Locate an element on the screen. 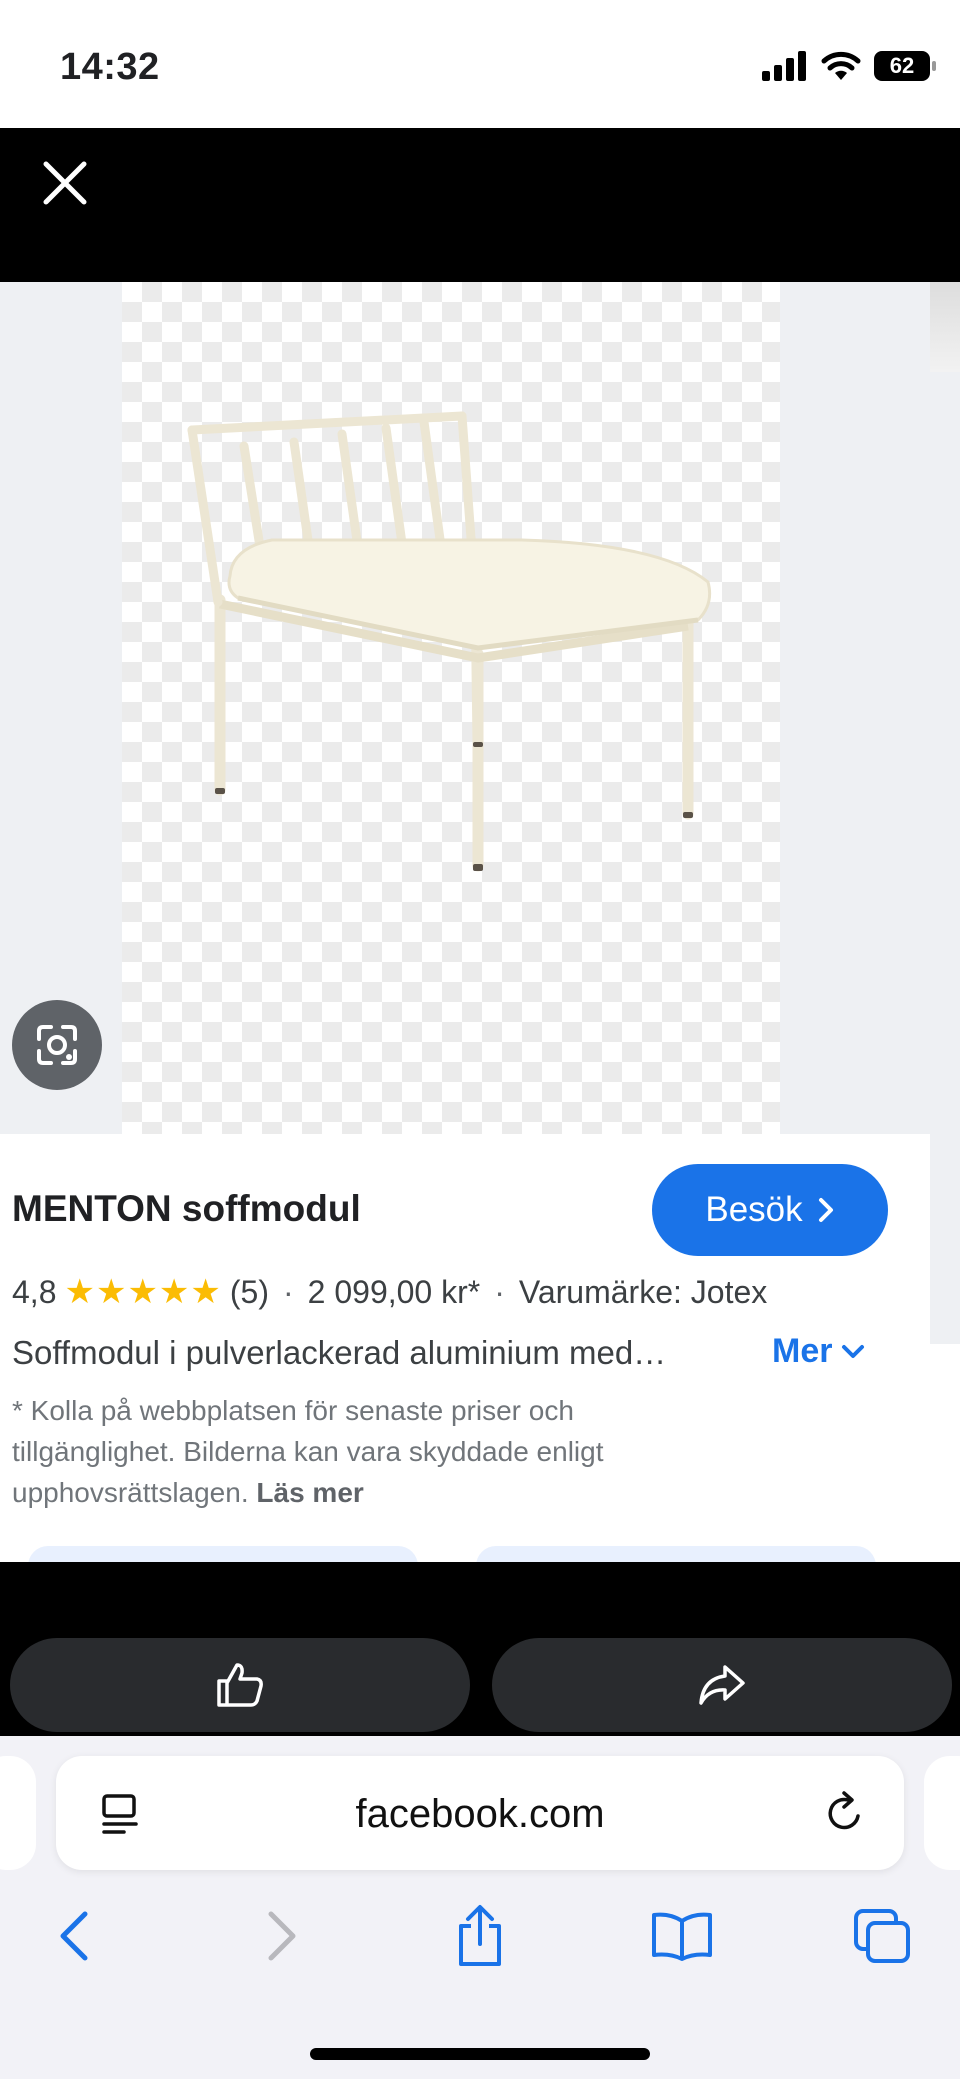  chair-illustration is located at coordinates (449, 641).